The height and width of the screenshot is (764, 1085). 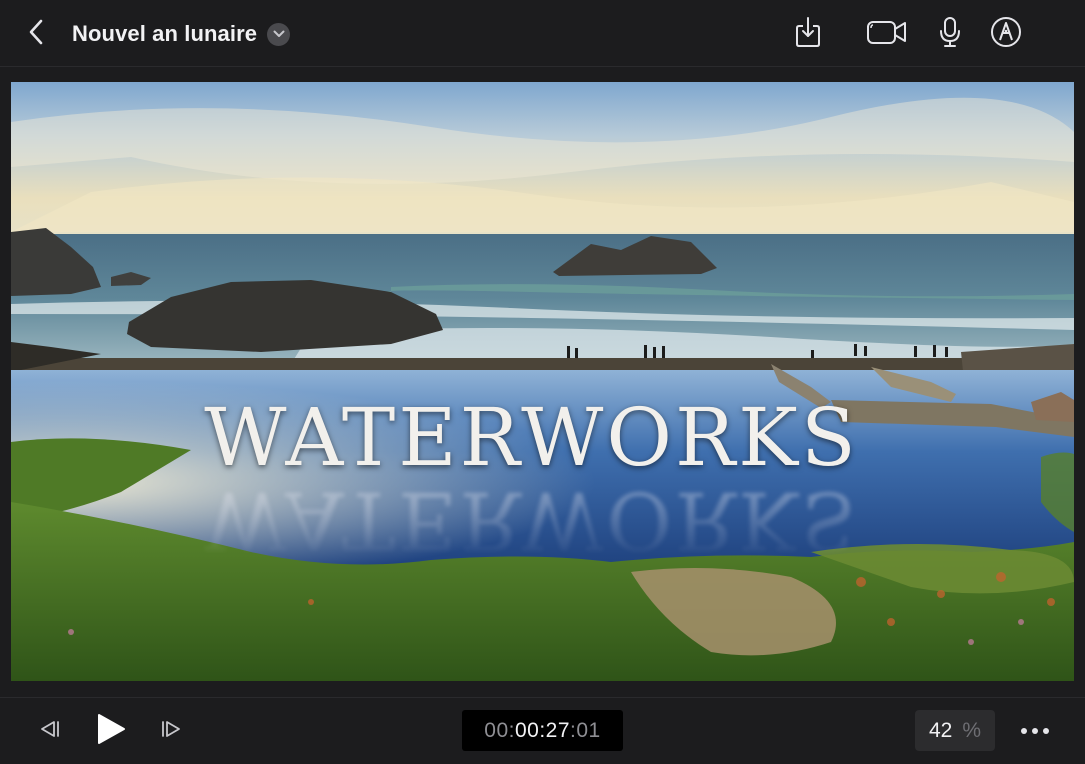 I want to click on camera-button, so click(x=887, y=34).